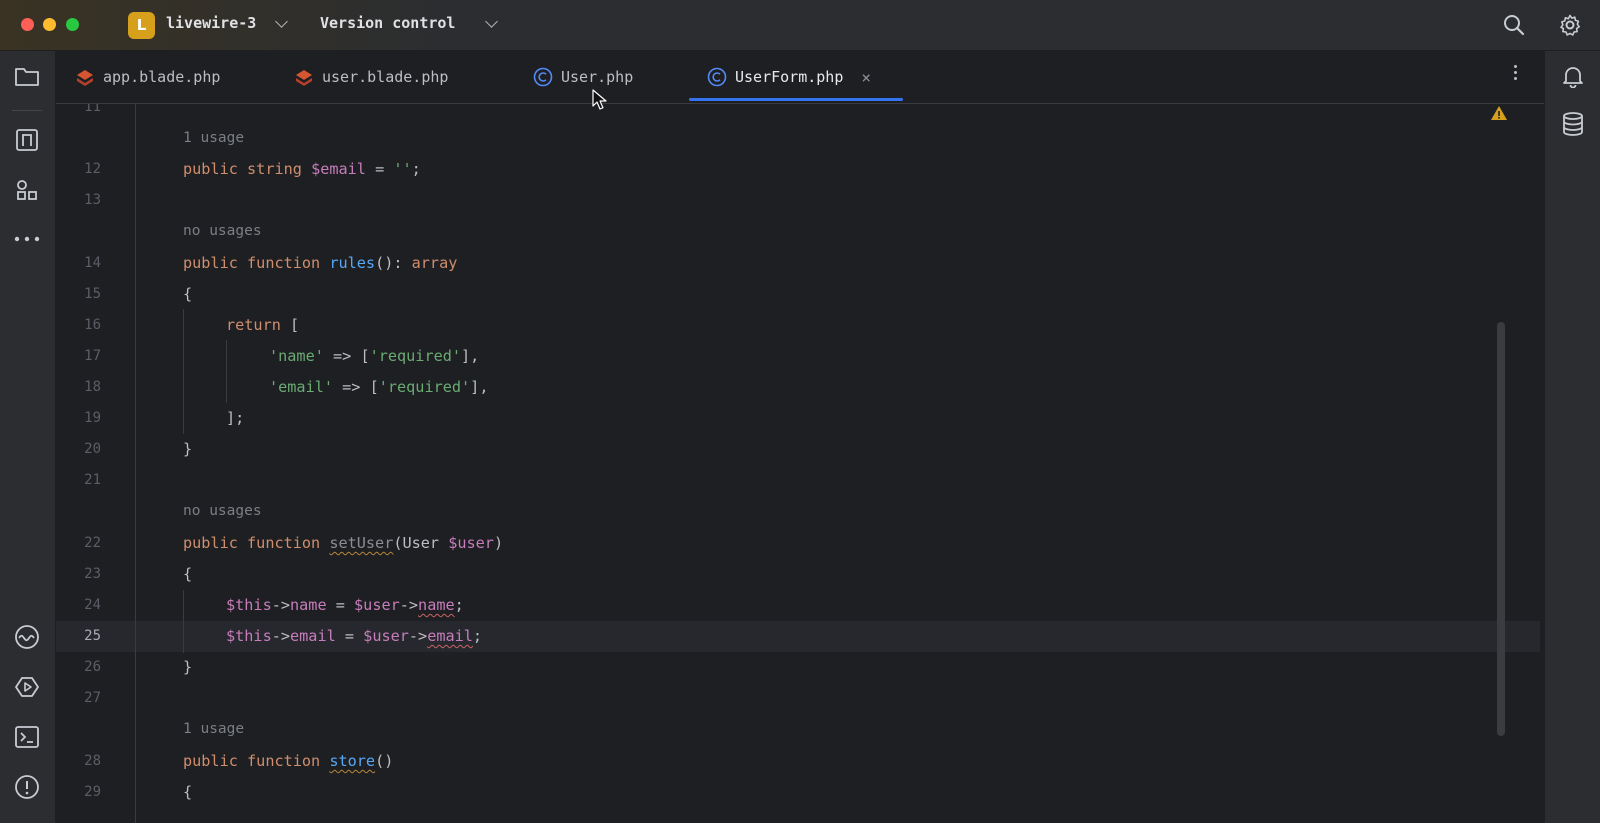 Image resolution: width=1600 pixels, height=823 pixels. Describe the element at coordinates (253, 325) in the screenshot. I see `keyword: return` at that location.